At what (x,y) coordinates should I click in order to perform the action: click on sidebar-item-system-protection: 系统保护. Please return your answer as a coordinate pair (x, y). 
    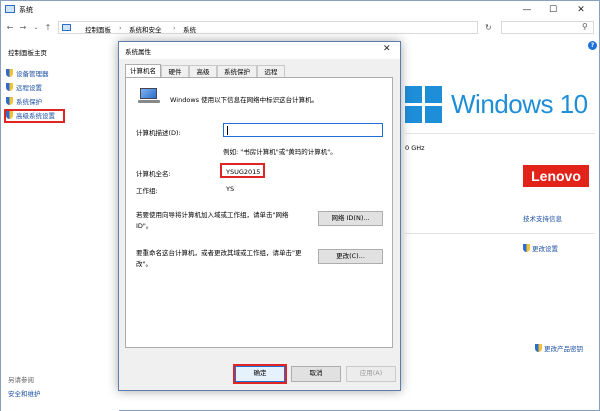
    Looking at the image, I should click on (24, 101).